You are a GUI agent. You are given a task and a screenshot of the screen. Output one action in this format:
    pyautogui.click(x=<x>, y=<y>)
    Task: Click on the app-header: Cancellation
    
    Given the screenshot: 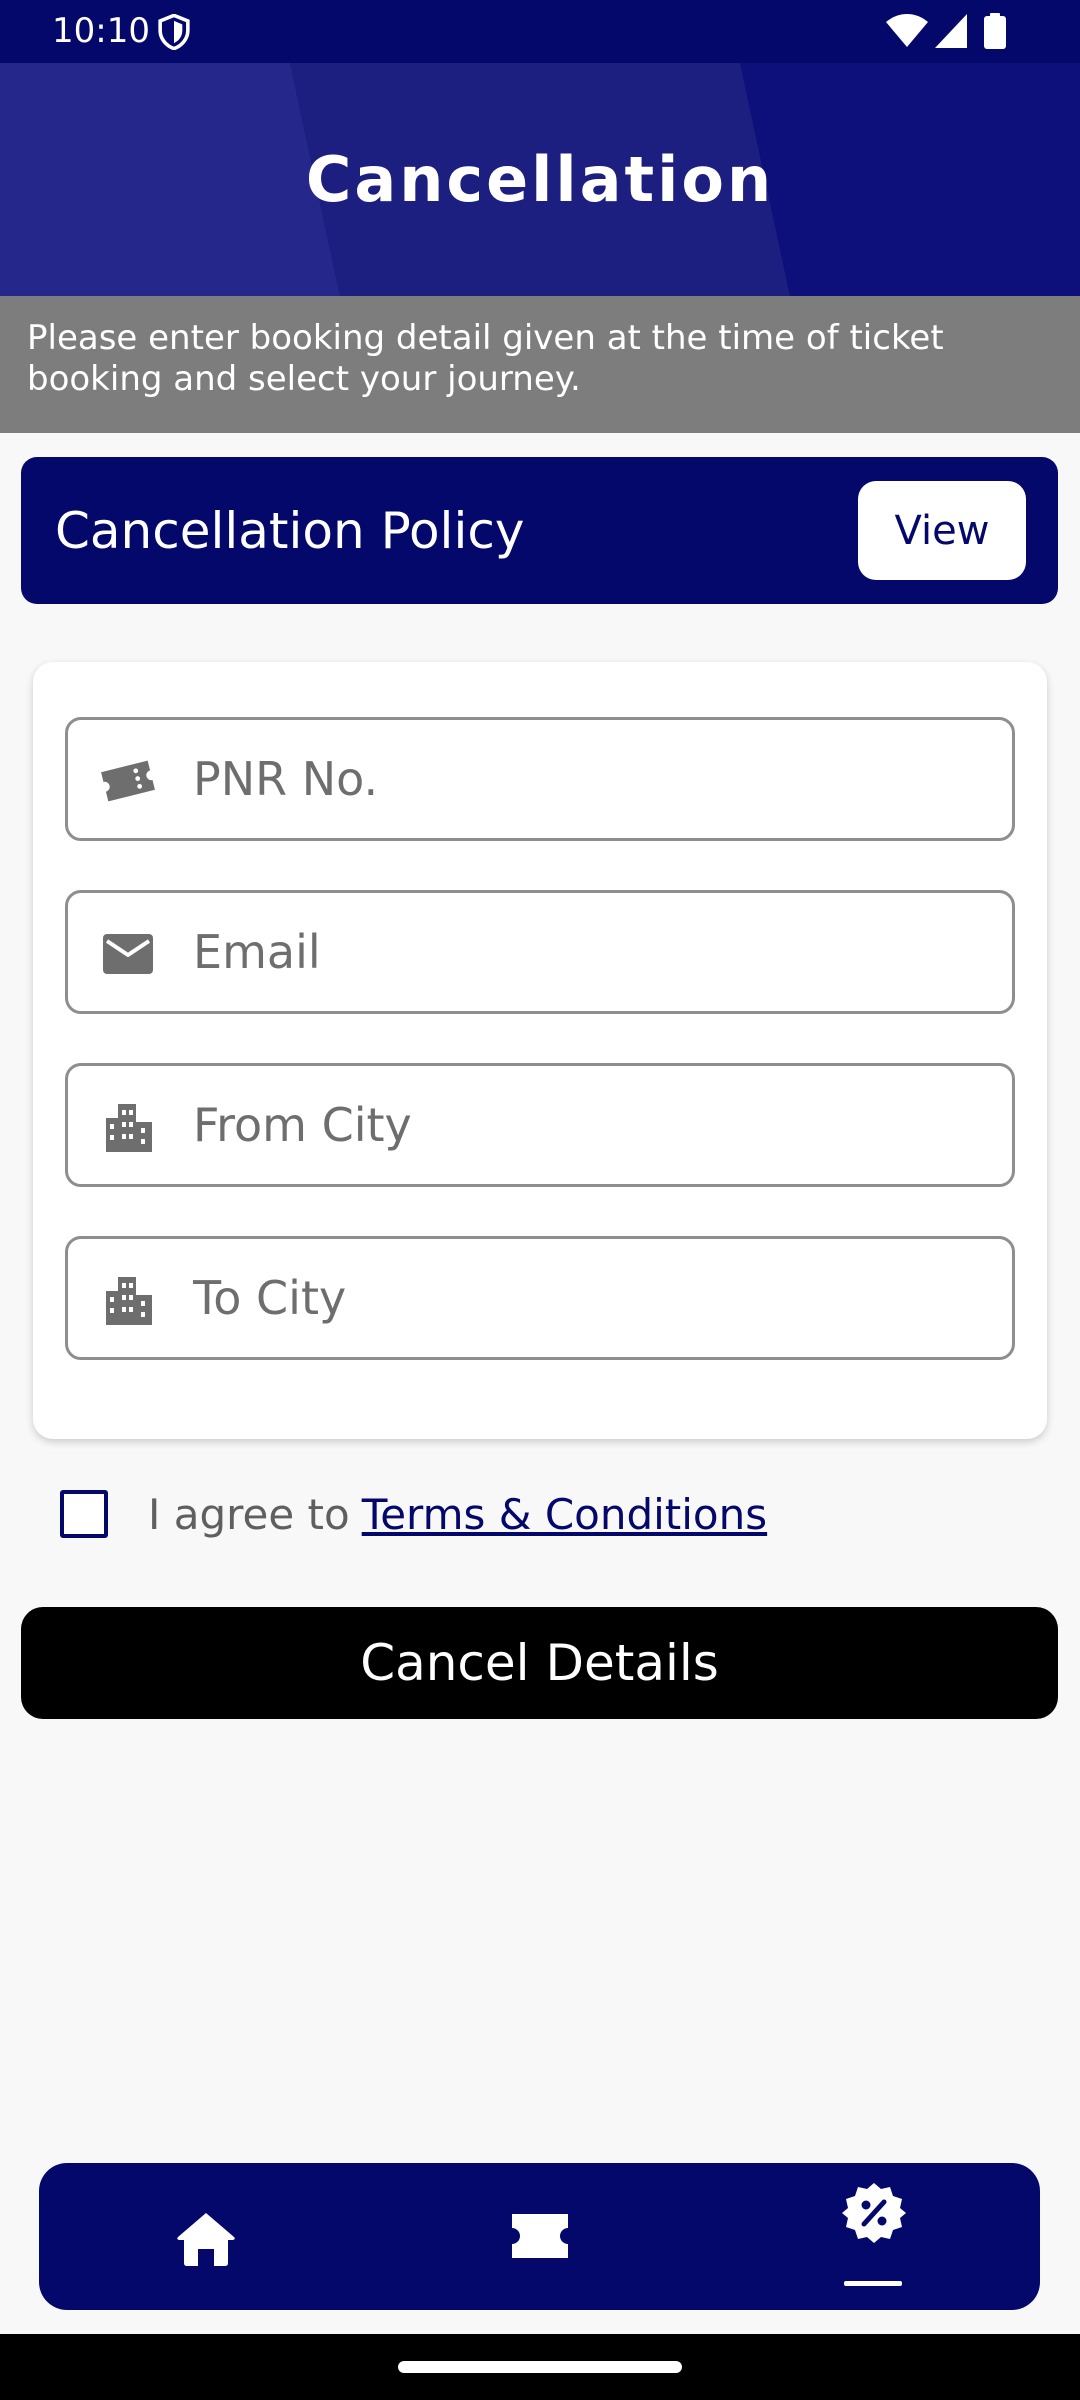 What is the action you would take?
    pyautogui.click(x=540, y=179)
    